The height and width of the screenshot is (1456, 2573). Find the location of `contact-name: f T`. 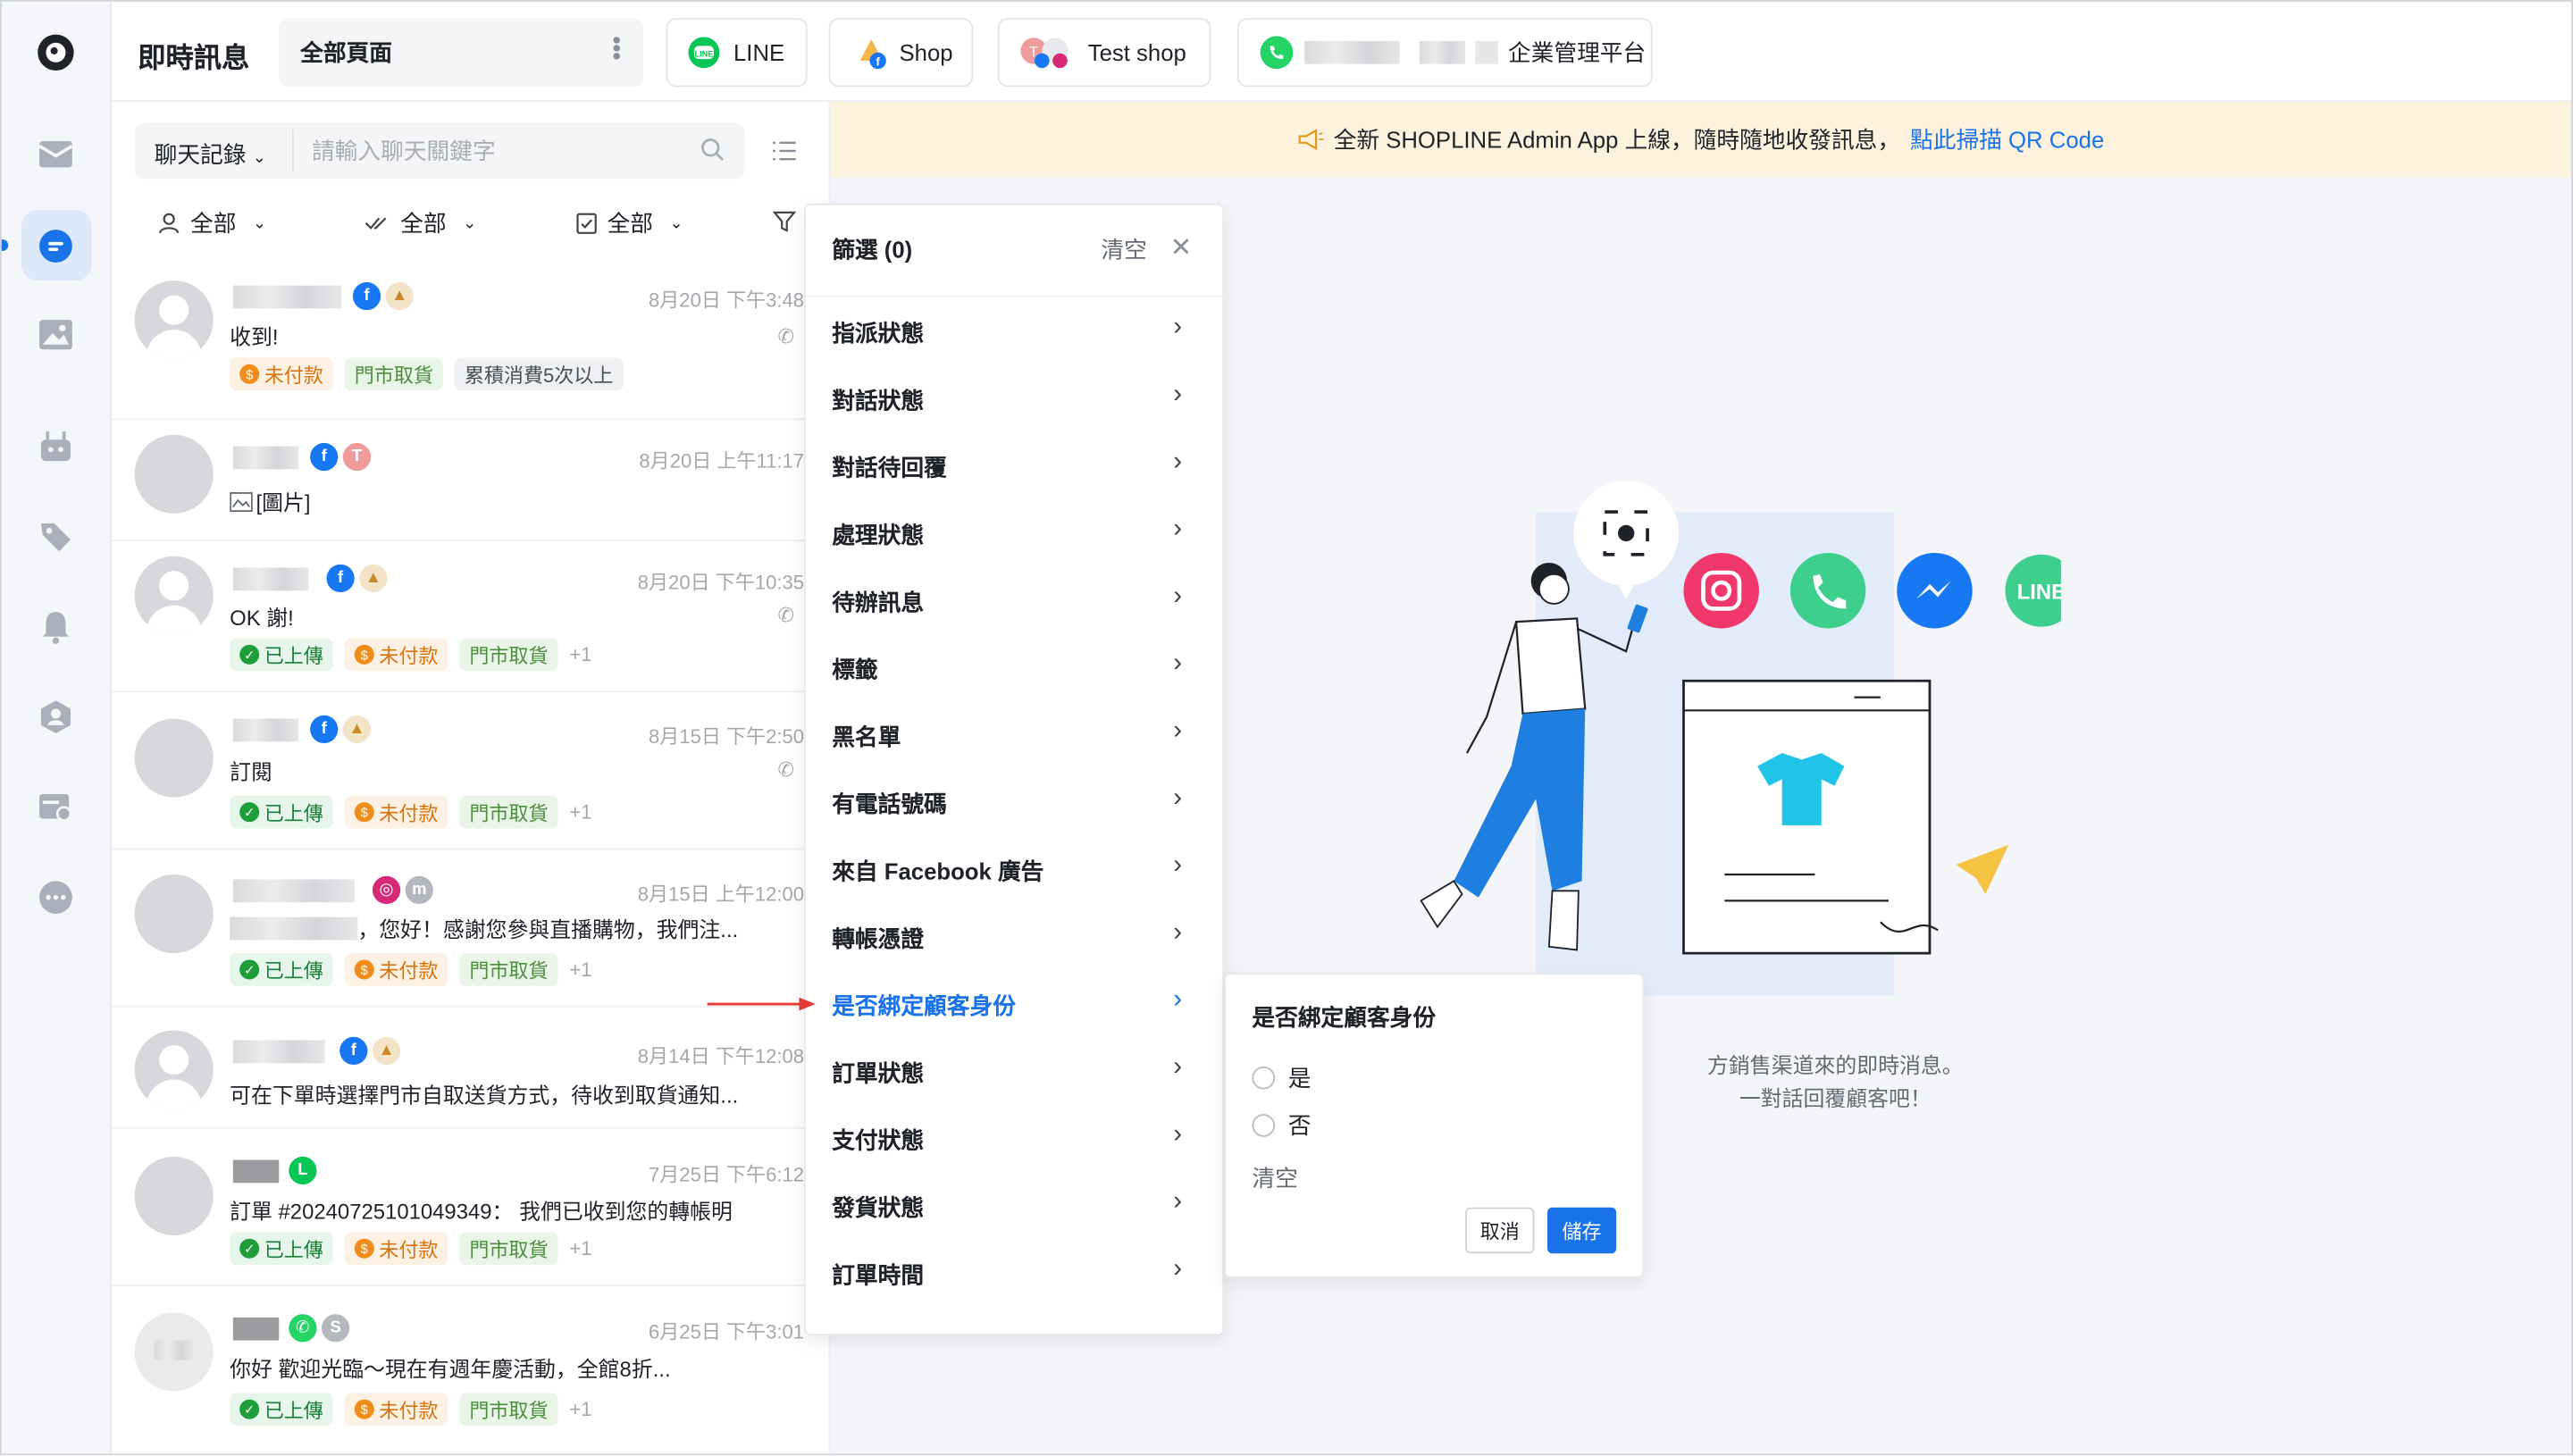

contact-name: f T is located at coordinates (302, 457).